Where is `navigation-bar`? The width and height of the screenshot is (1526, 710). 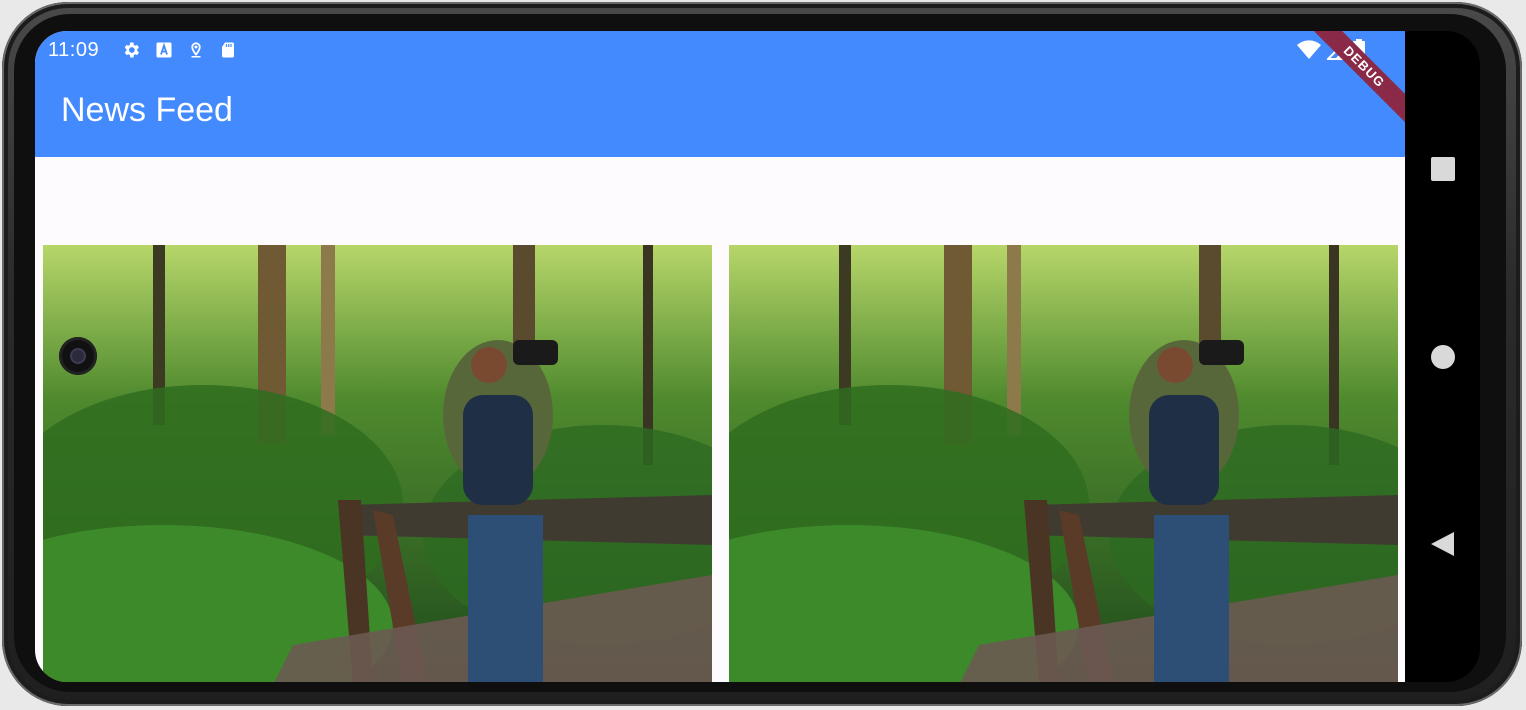
navigation-bar is located at coordinates (1442, 356).